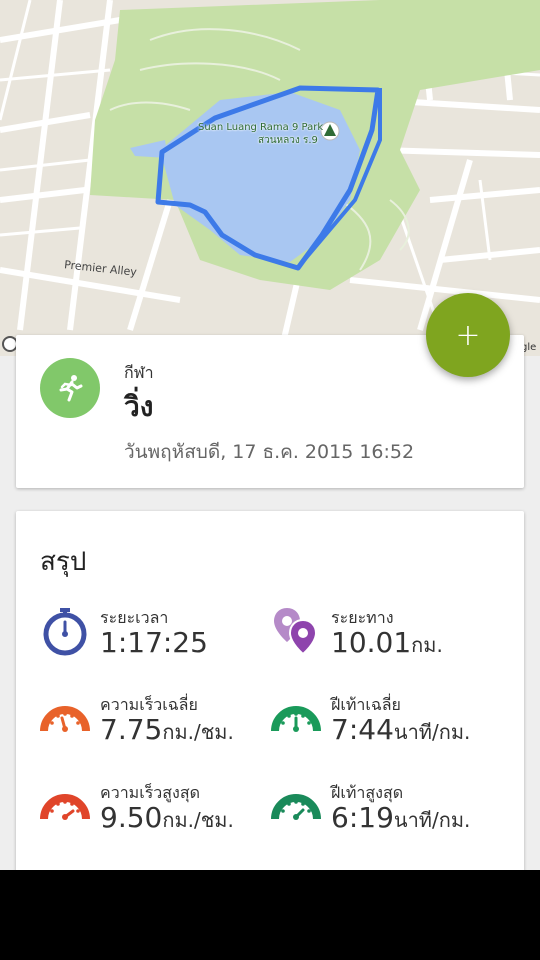 The width and height of the screenshot is (540, 960). I want to click on stat-distance: ระยะทาง 10.01กม., so click(386, 641).